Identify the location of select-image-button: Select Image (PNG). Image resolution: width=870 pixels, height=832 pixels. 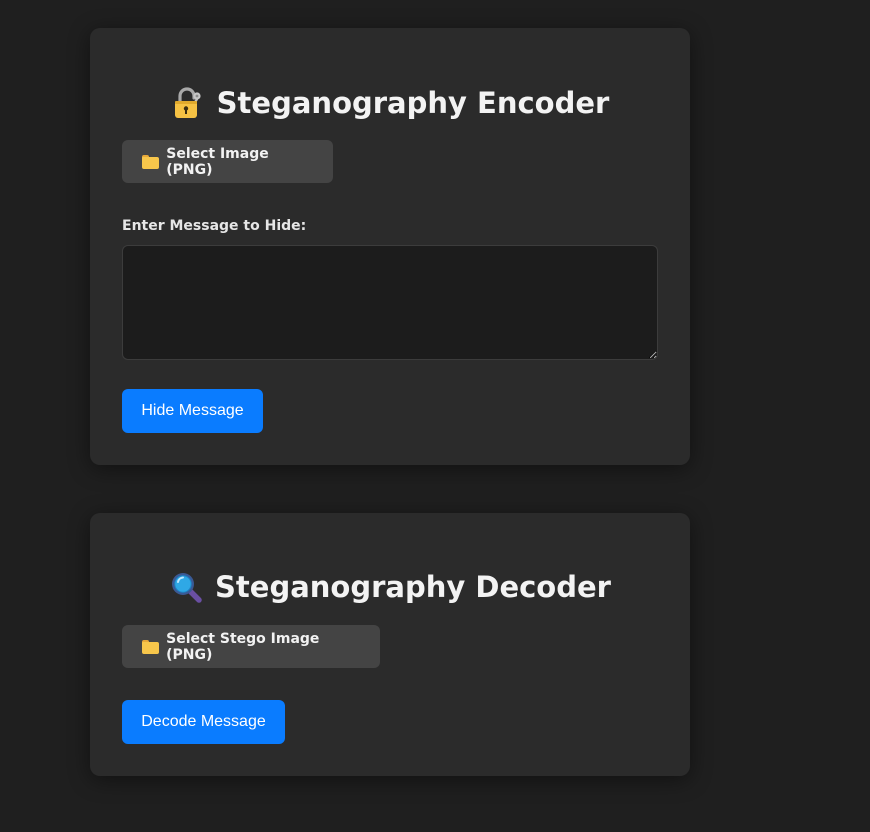
(227, 161).